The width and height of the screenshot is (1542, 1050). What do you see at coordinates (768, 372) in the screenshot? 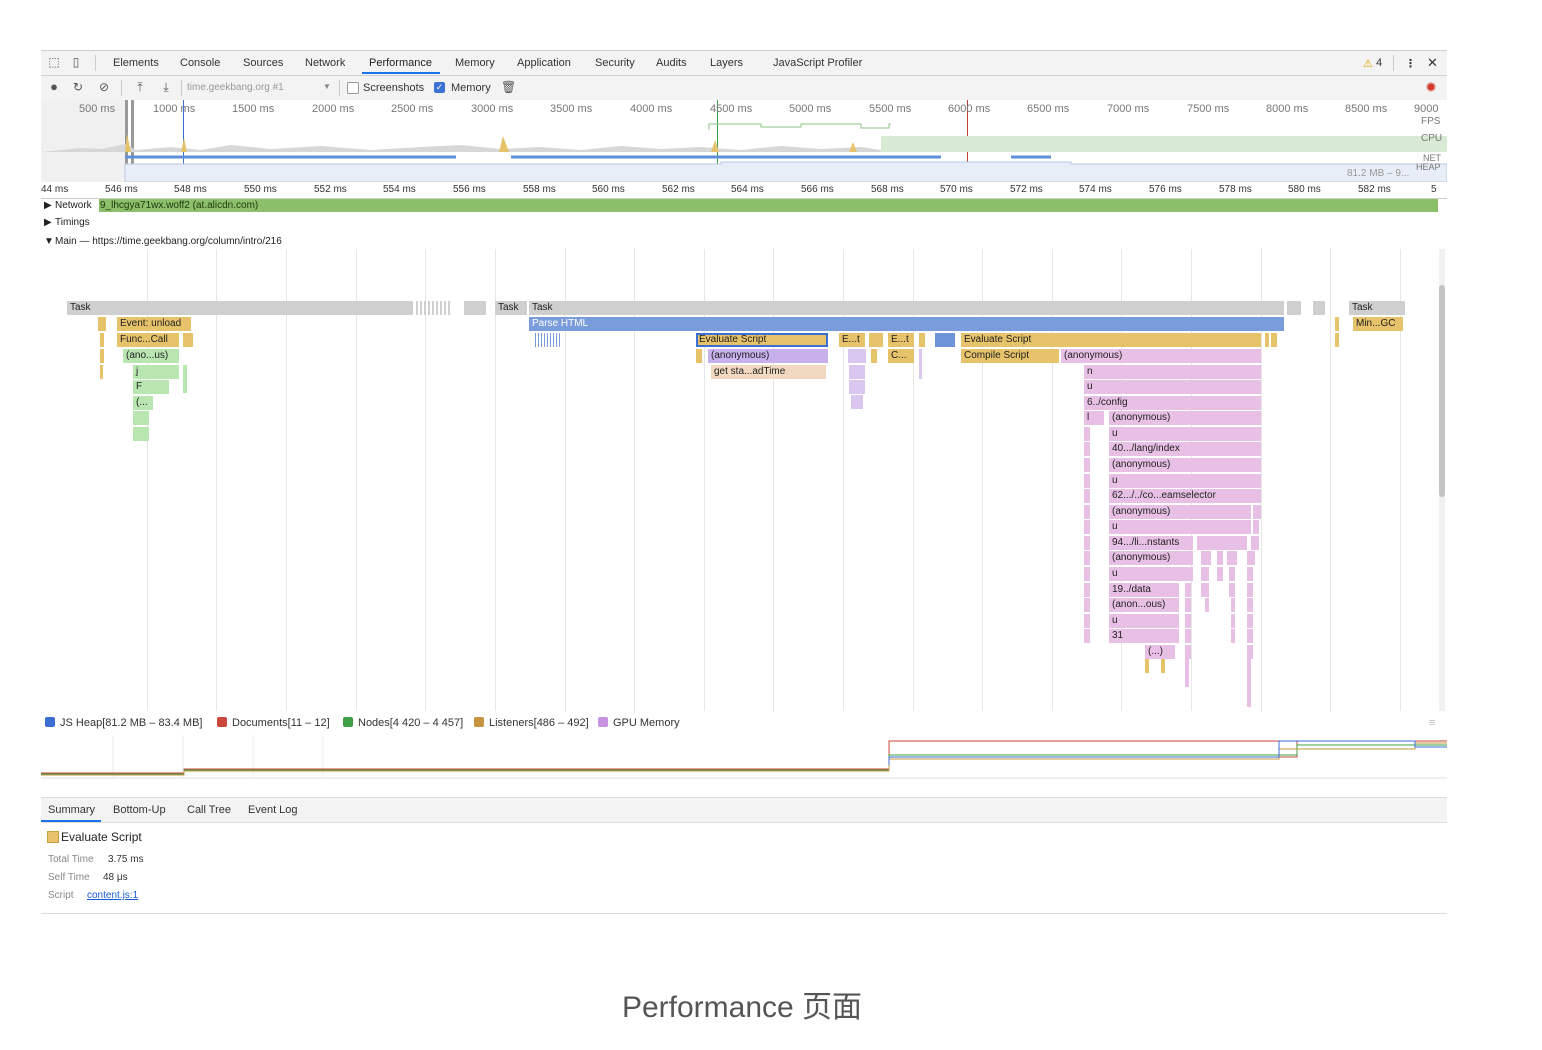
I see `flame-get-start-load-time: get sta...adTime` at bounding box center [768, 372].